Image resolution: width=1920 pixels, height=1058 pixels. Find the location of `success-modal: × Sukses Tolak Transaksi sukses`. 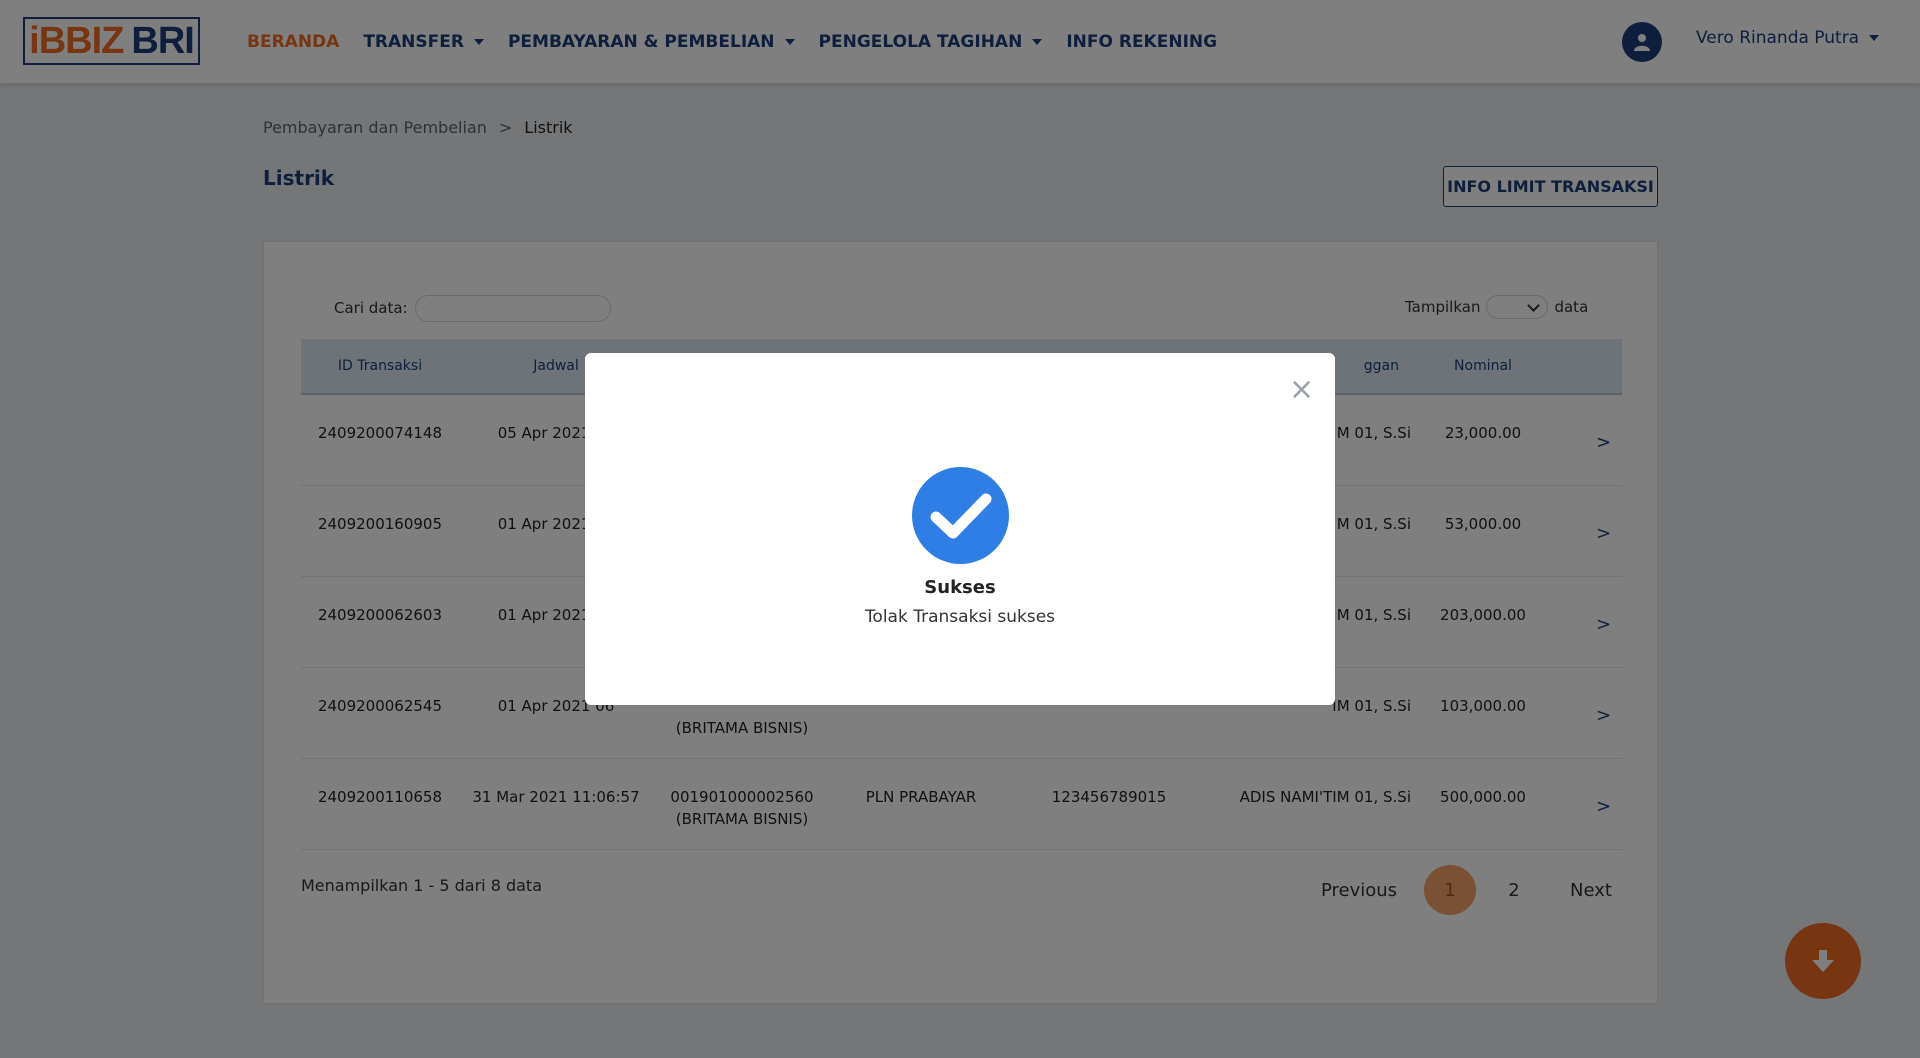

success-modal: × Sukses Tolak Transaksi sukses is located at coordinates (960, 529).